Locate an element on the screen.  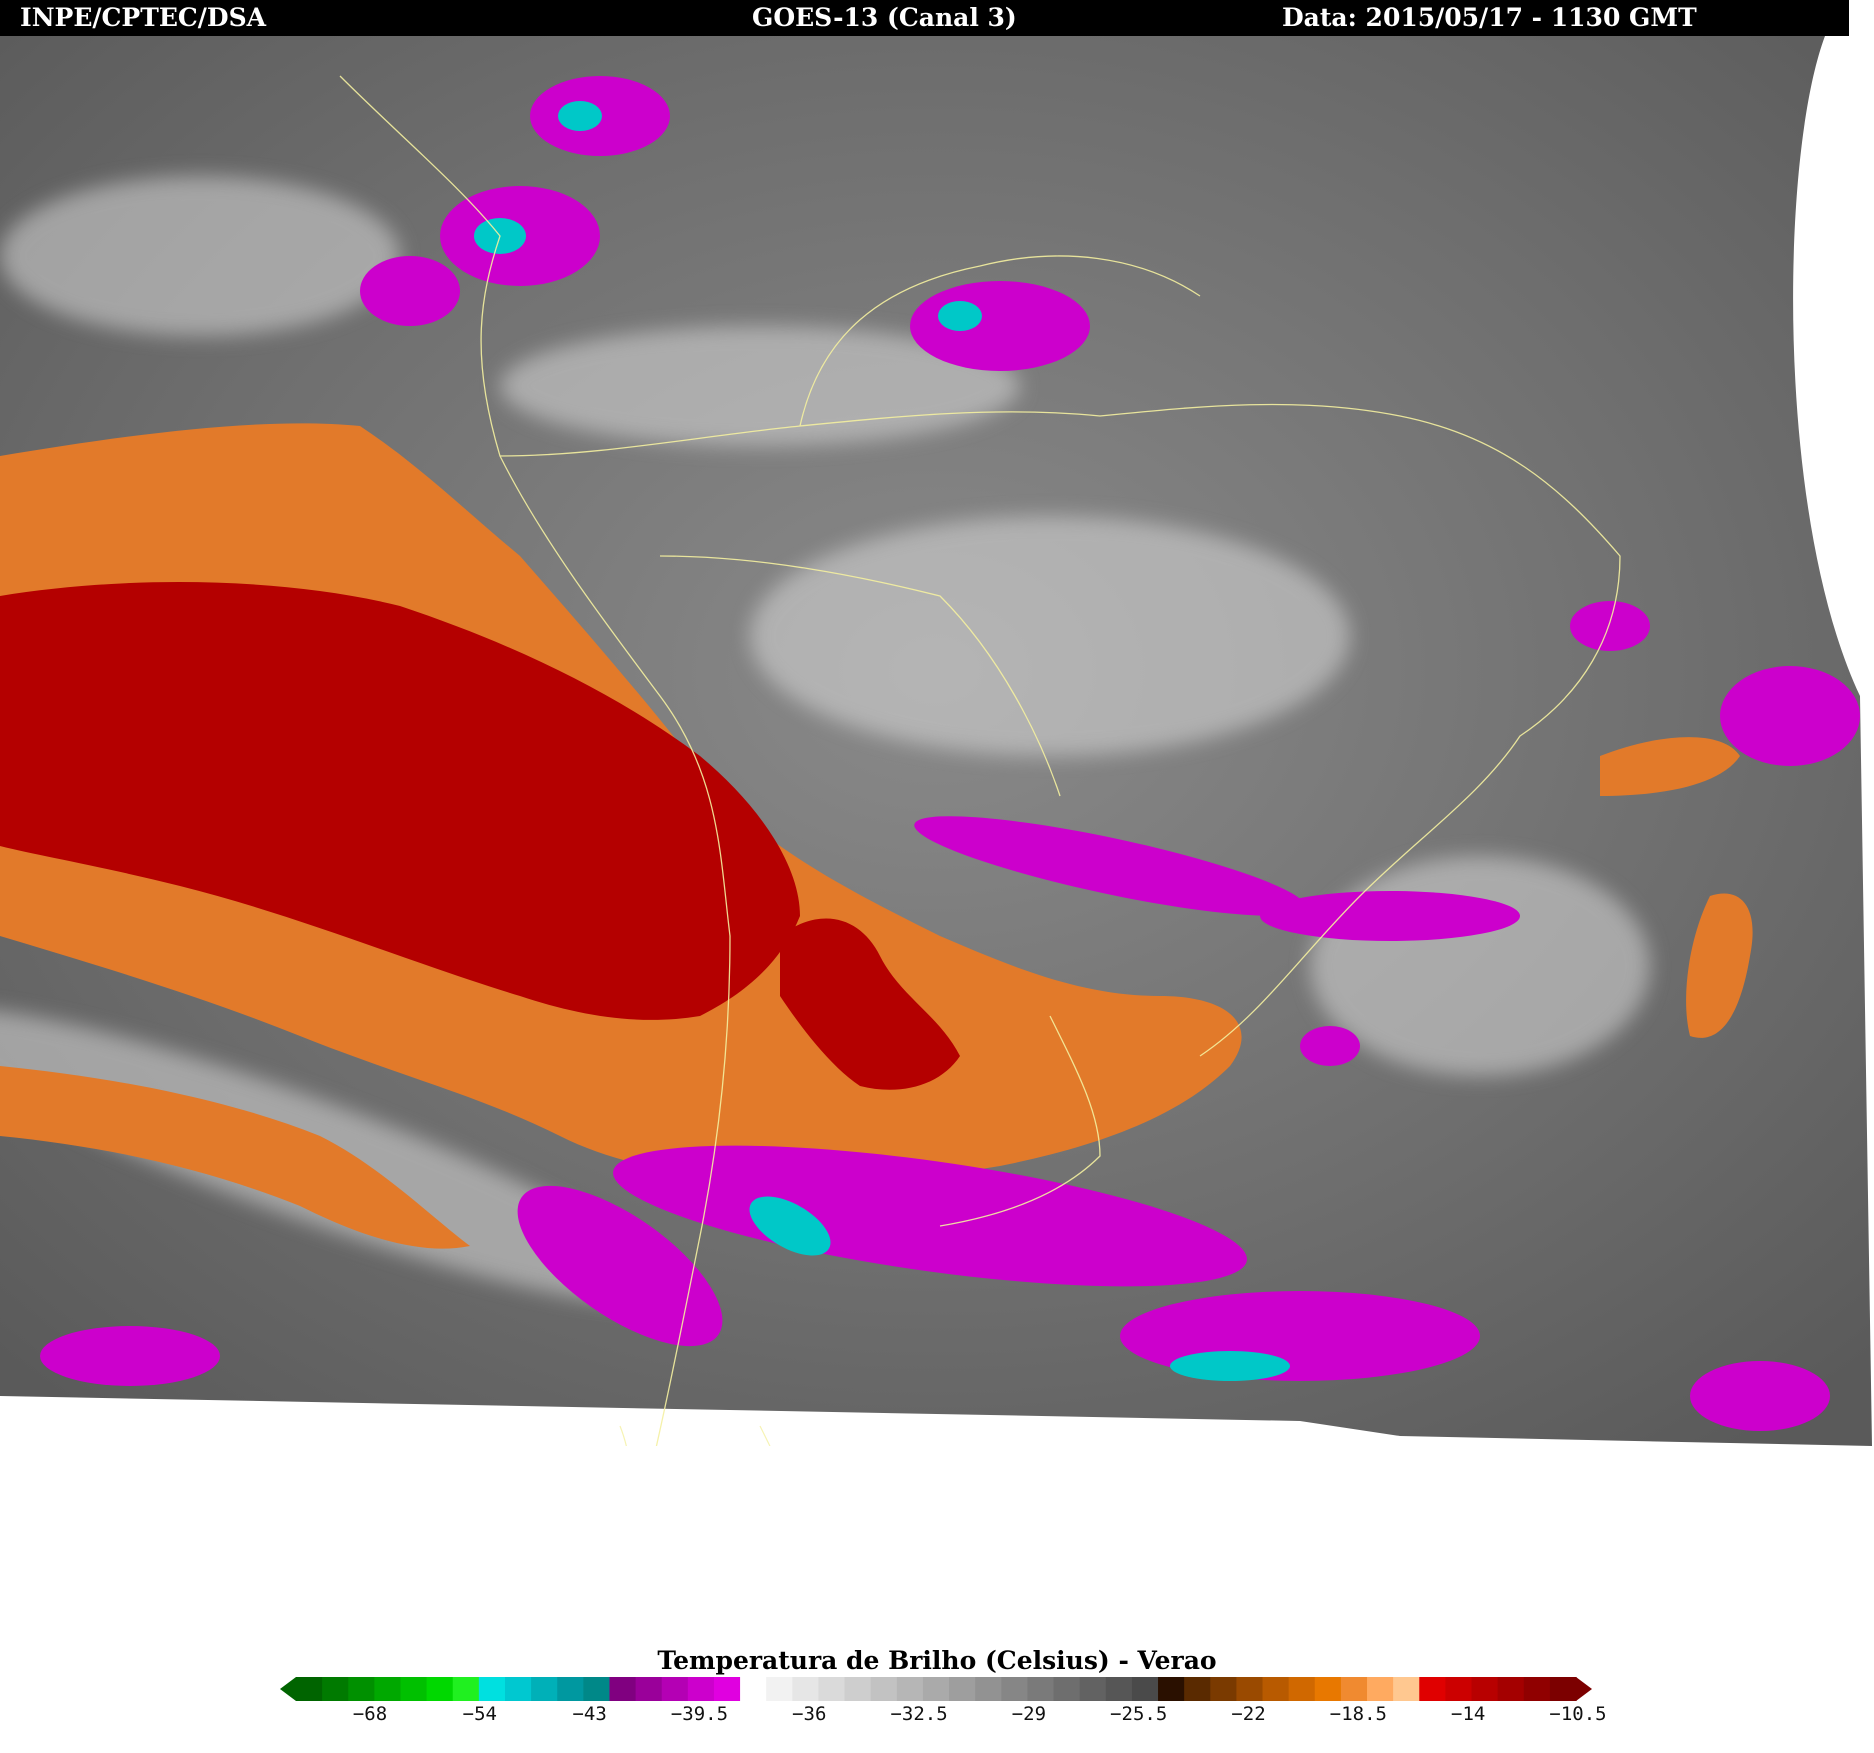
colorbar-right-arrow is located at coordinates (1584, 1689).